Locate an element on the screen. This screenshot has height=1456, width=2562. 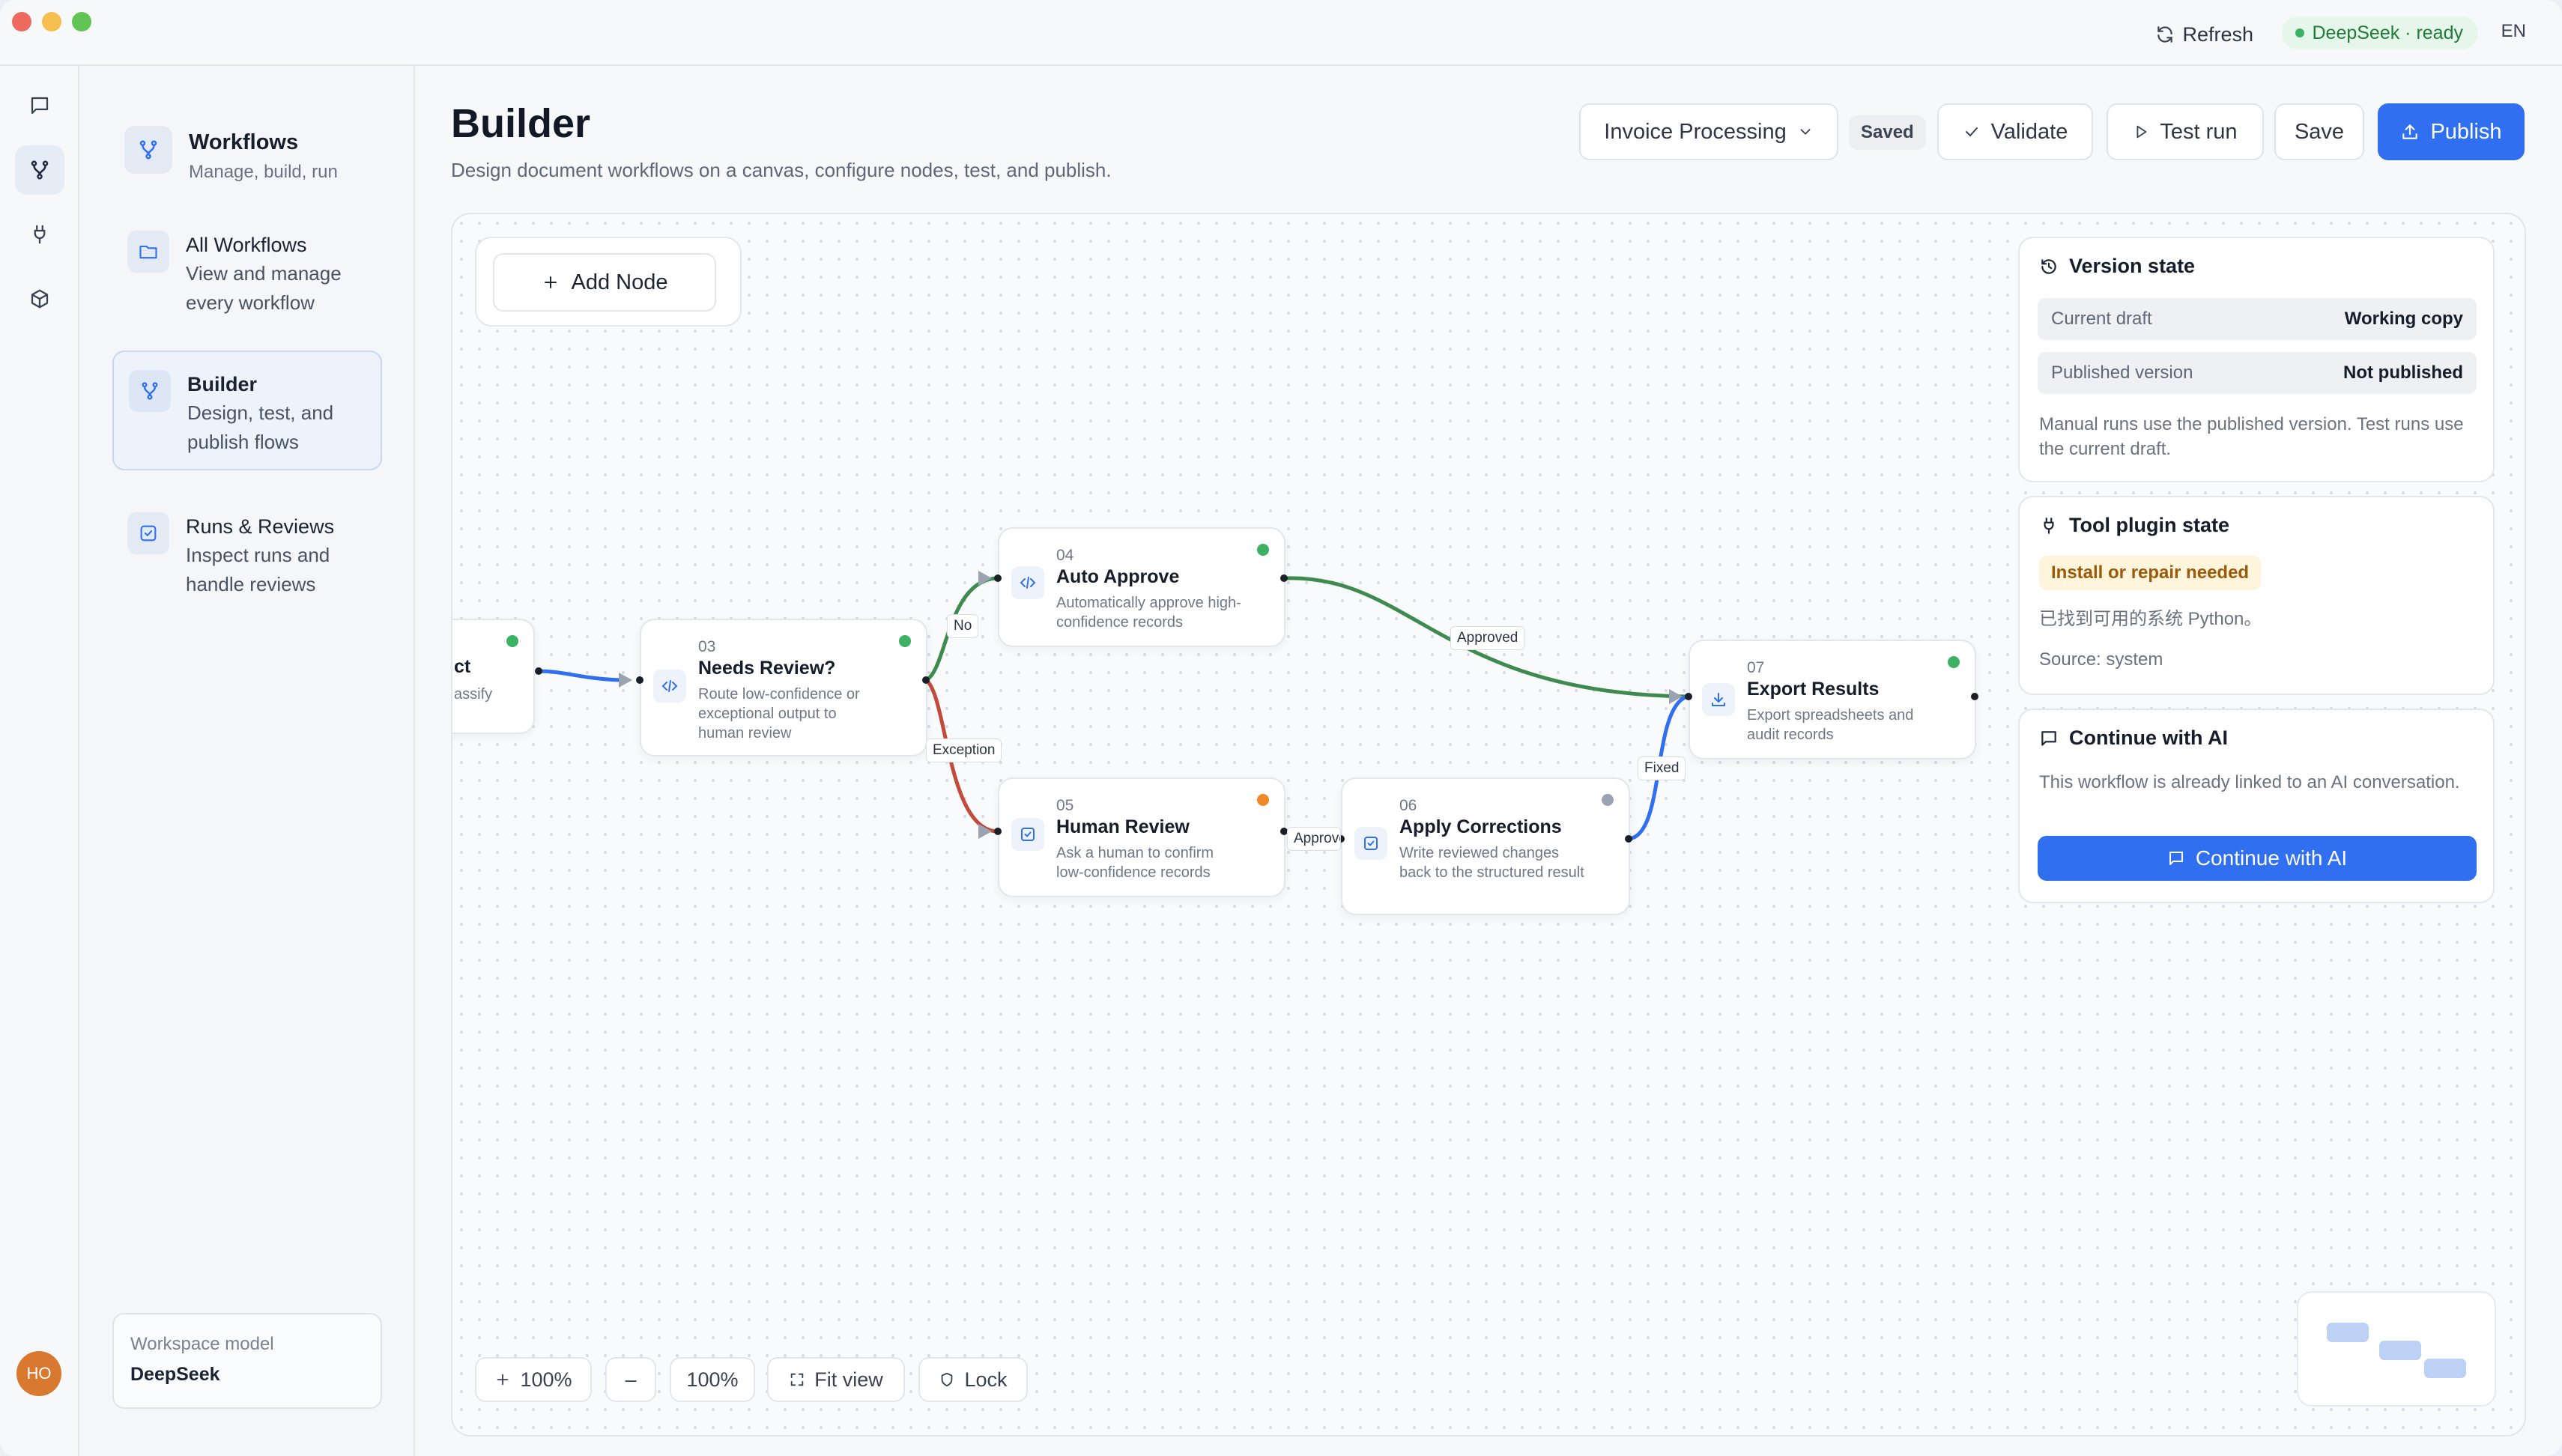
code-icon is located at coordinates (669, 686).